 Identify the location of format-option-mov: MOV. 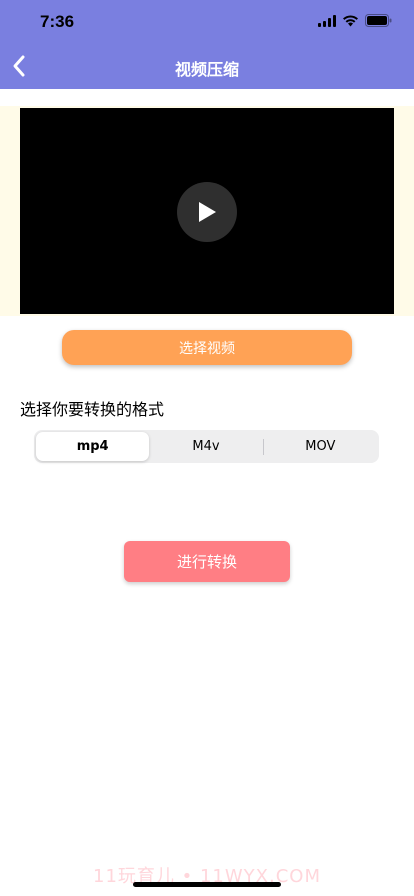
(320, 446).